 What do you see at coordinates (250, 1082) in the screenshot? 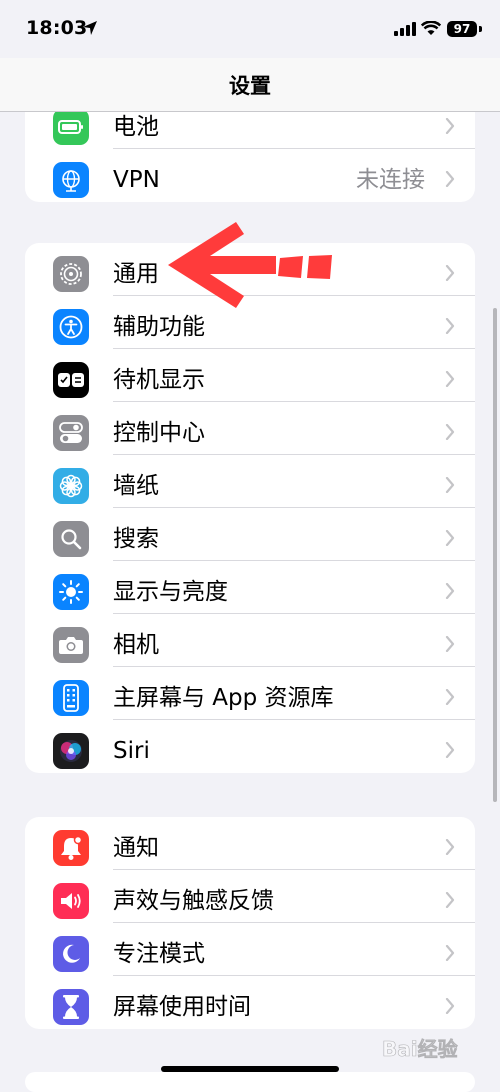
I see `settings-group-next-partial` at bounding box center [250, 1082].